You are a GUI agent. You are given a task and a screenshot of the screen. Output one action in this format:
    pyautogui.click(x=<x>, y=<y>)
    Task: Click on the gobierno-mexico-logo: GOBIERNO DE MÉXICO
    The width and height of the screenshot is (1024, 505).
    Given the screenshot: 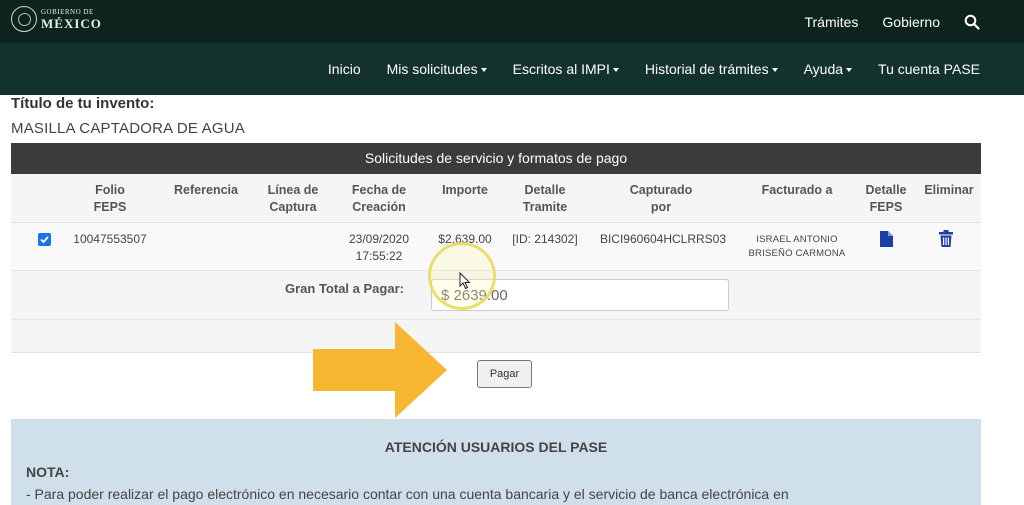 What is the action you would take?
    pyautogui.click(x=56, y=19)
    